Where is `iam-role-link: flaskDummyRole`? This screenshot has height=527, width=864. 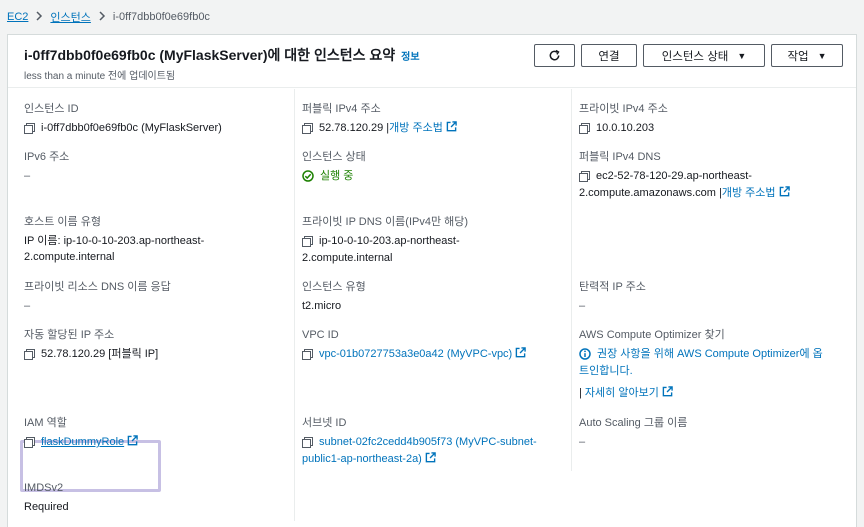
iam-role-link: flaskDummyRole is located at coordinates (82, 442).